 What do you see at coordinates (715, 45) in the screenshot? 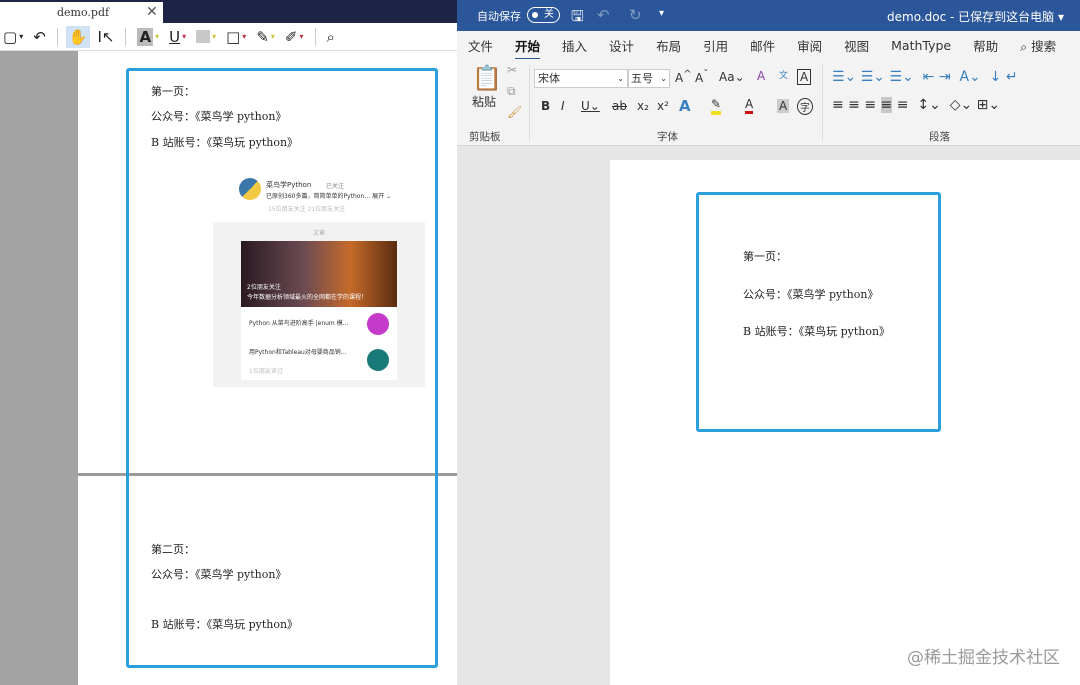
I see `tab-references: 引用` at bounding box center [715, 45].